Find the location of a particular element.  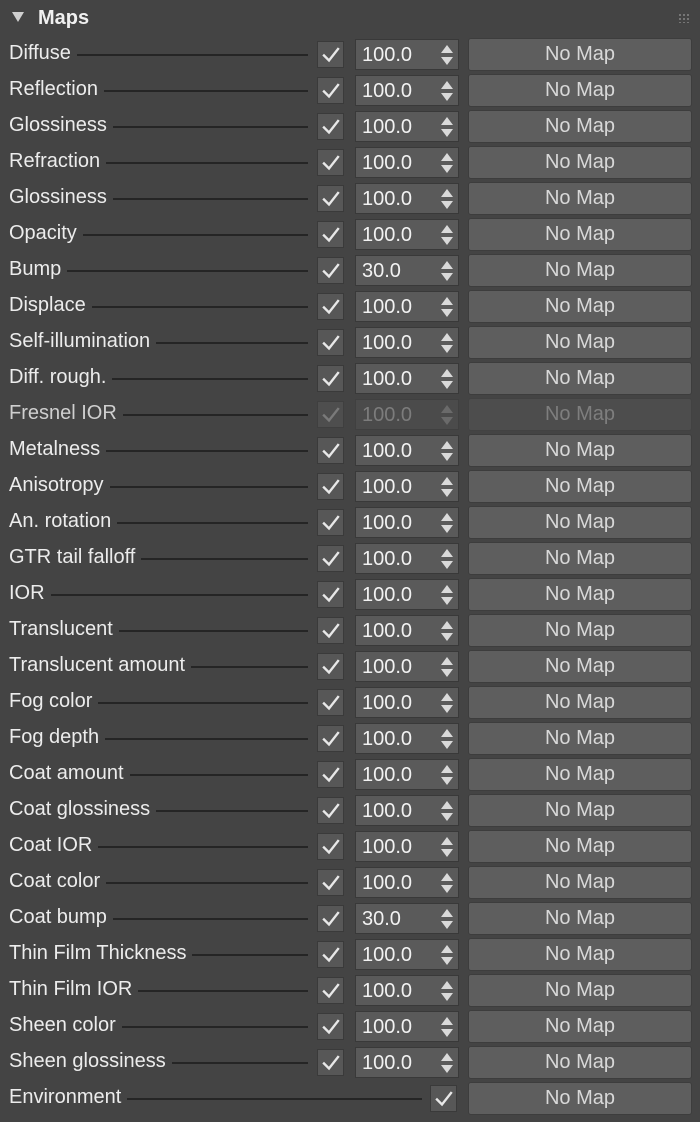

collapse-triangle-icon is located at coordinates (18, 17).